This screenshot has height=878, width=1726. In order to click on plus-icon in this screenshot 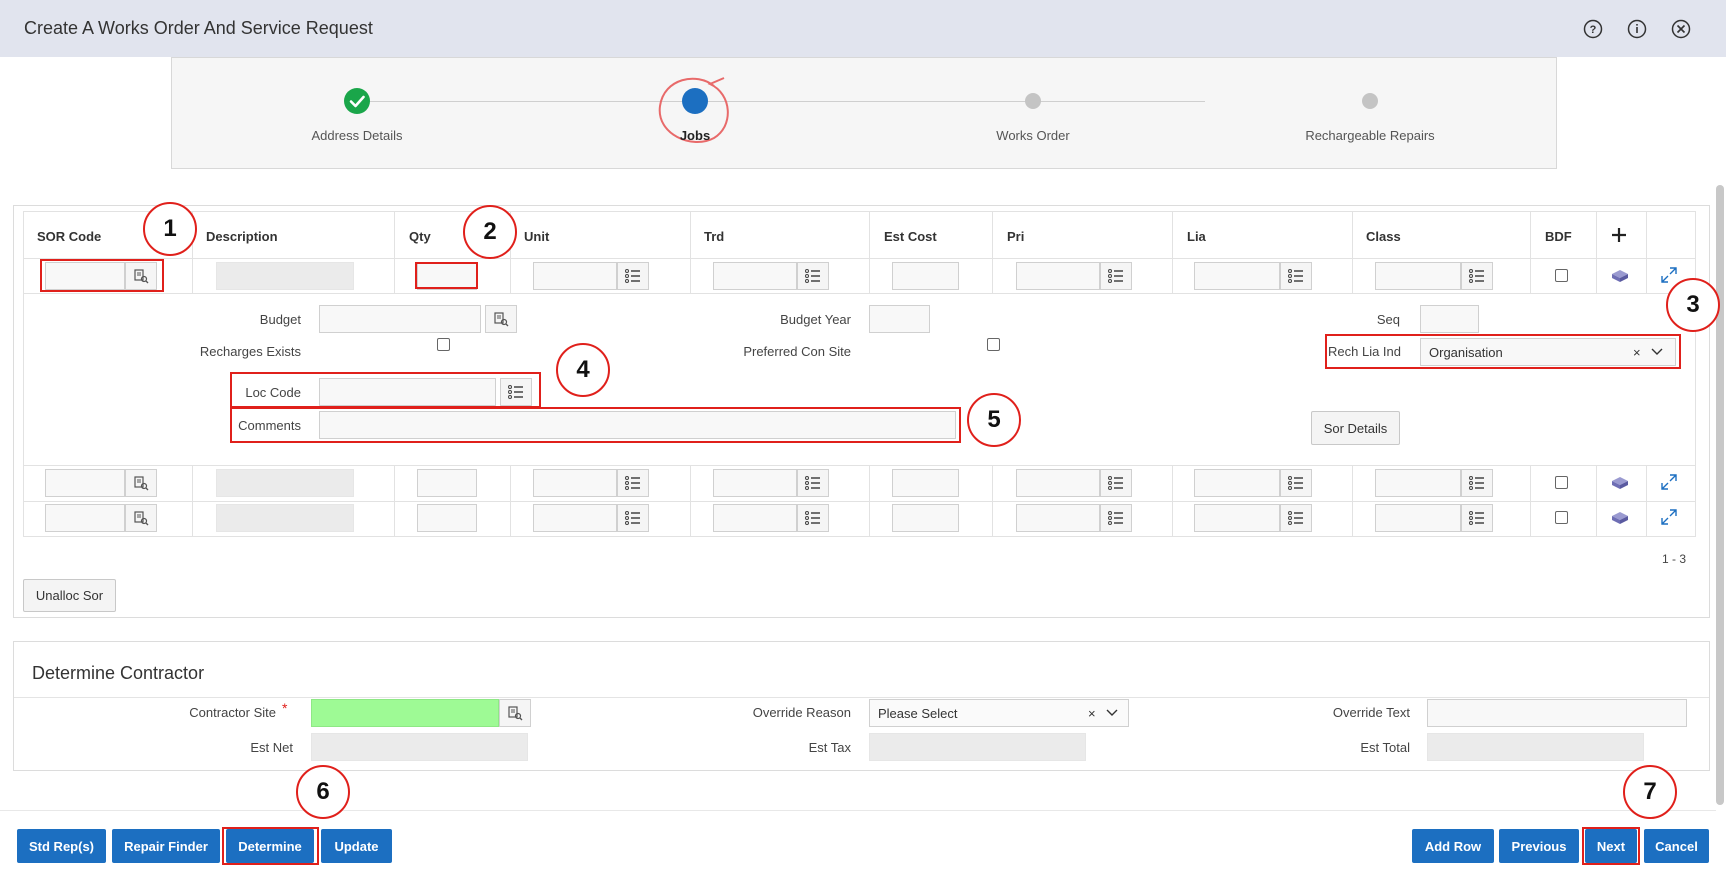, I will do `click(1619, 235)`.